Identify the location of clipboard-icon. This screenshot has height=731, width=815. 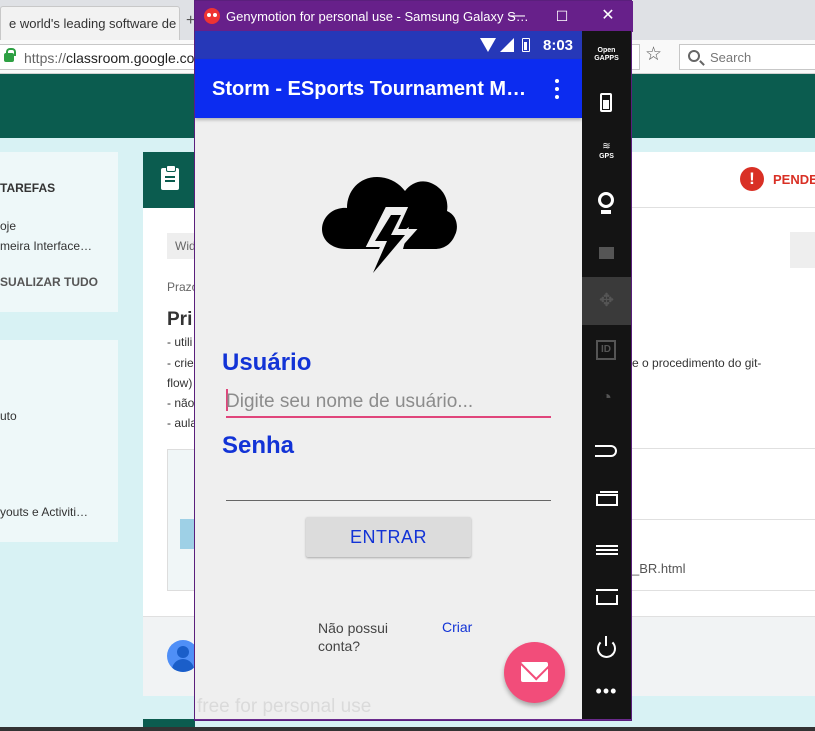
(170, 177).